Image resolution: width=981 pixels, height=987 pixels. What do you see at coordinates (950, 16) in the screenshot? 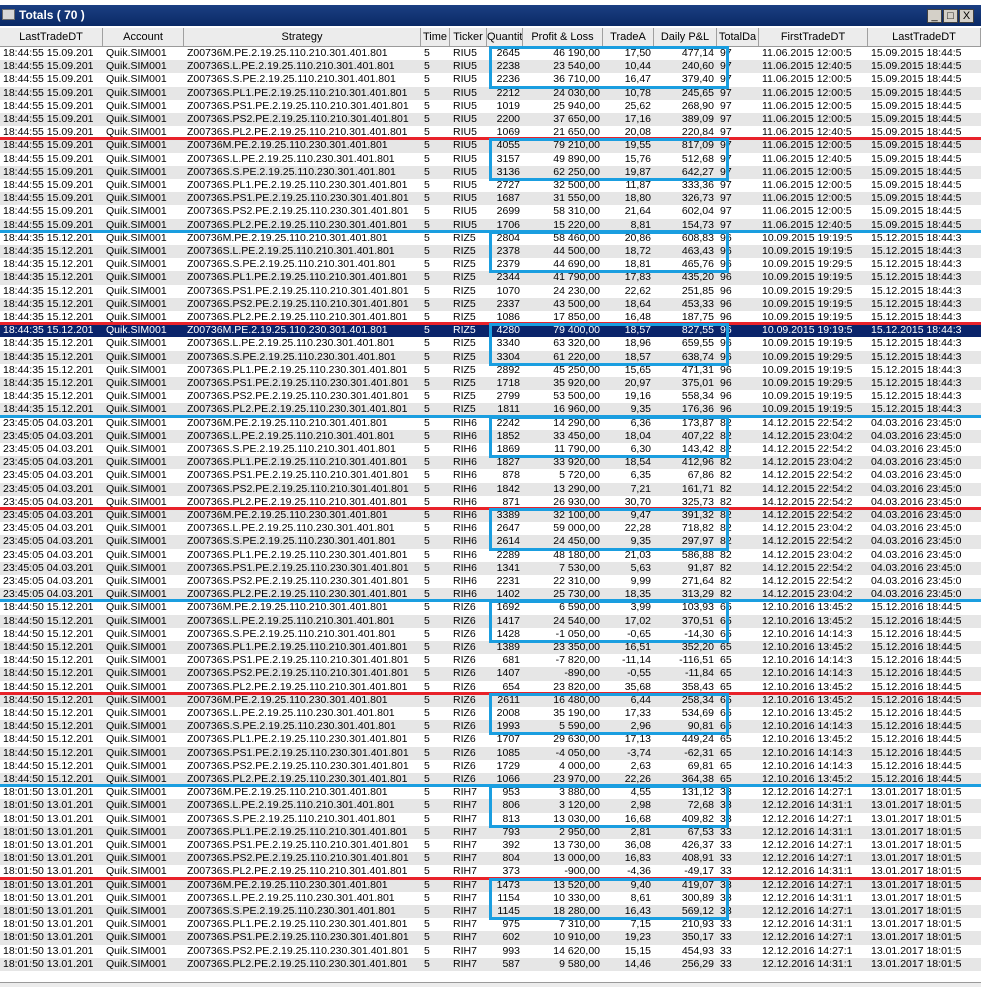
I see `maximize-button: □` at bounding box center [950, 16].